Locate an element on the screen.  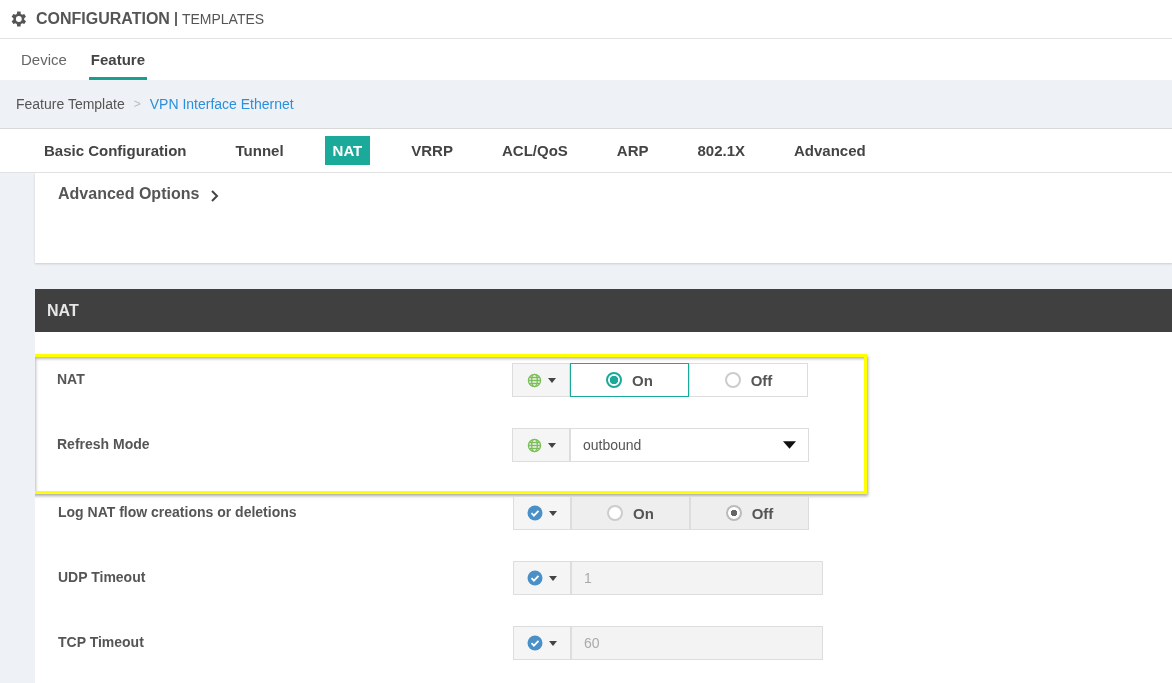
chevron-icon is located at coordinates (214, 195).